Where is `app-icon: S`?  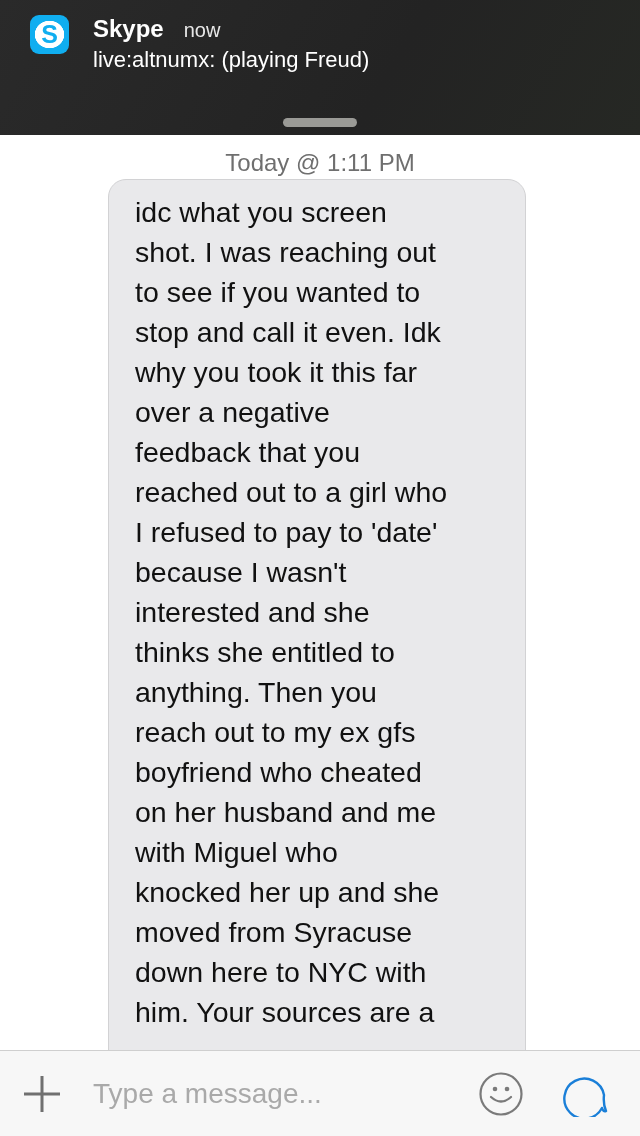 app-icon: S is located at coordinates (49, 34).